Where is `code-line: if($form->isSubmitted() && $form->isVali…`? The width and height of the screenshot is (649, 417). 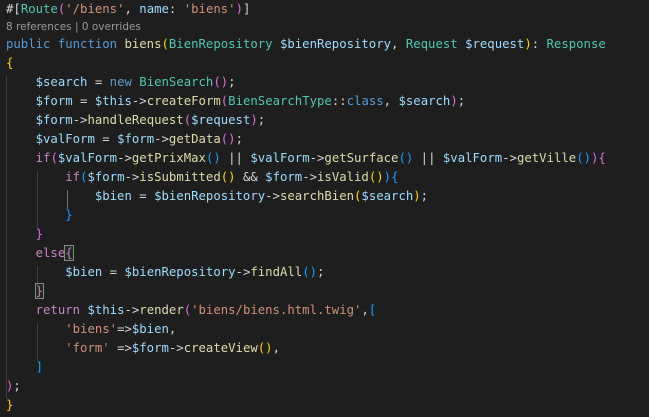
code-line: if($form->isSubmitted() && $form->isVali… is located at coordinates (202, 177).